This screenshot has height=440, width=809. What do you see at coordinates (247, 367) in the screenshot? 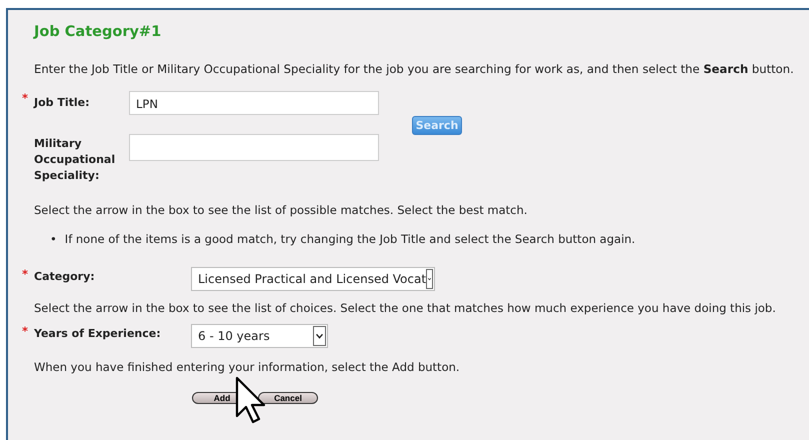
I see `instruction-text: When you have finished entering your information, select the Add button.` at bounding box center [247, 367].